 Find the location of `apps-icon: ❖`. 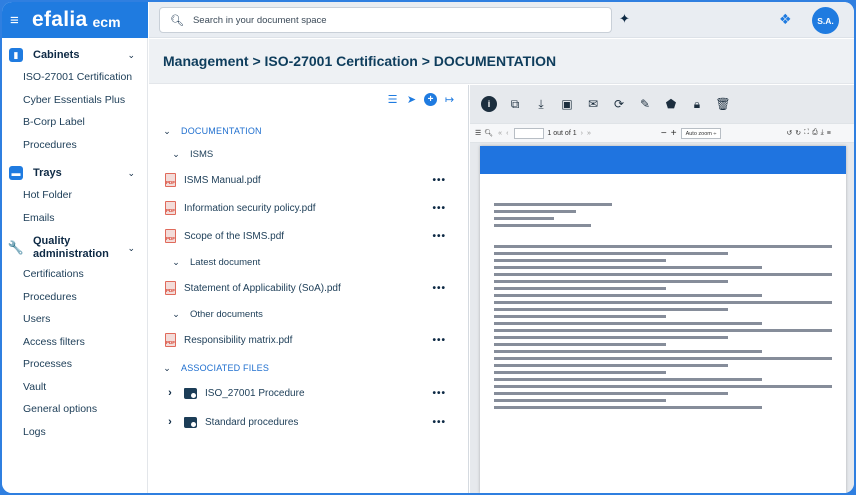

apps-icon: ❖ is located at coordinates (785, 19).